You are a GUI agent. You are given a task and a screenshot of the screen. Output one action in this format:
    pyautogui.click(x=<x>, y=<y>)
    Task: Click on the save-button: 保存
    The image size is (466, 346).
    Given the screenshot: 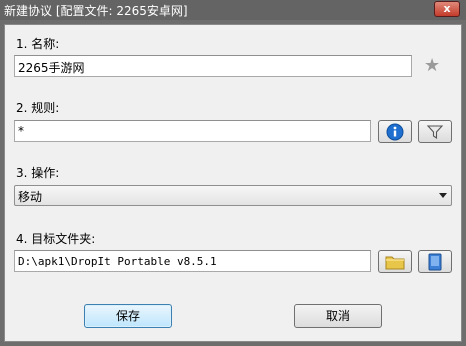 What is the action you would take?
    pyautogui.click(x=128, y=316)
    